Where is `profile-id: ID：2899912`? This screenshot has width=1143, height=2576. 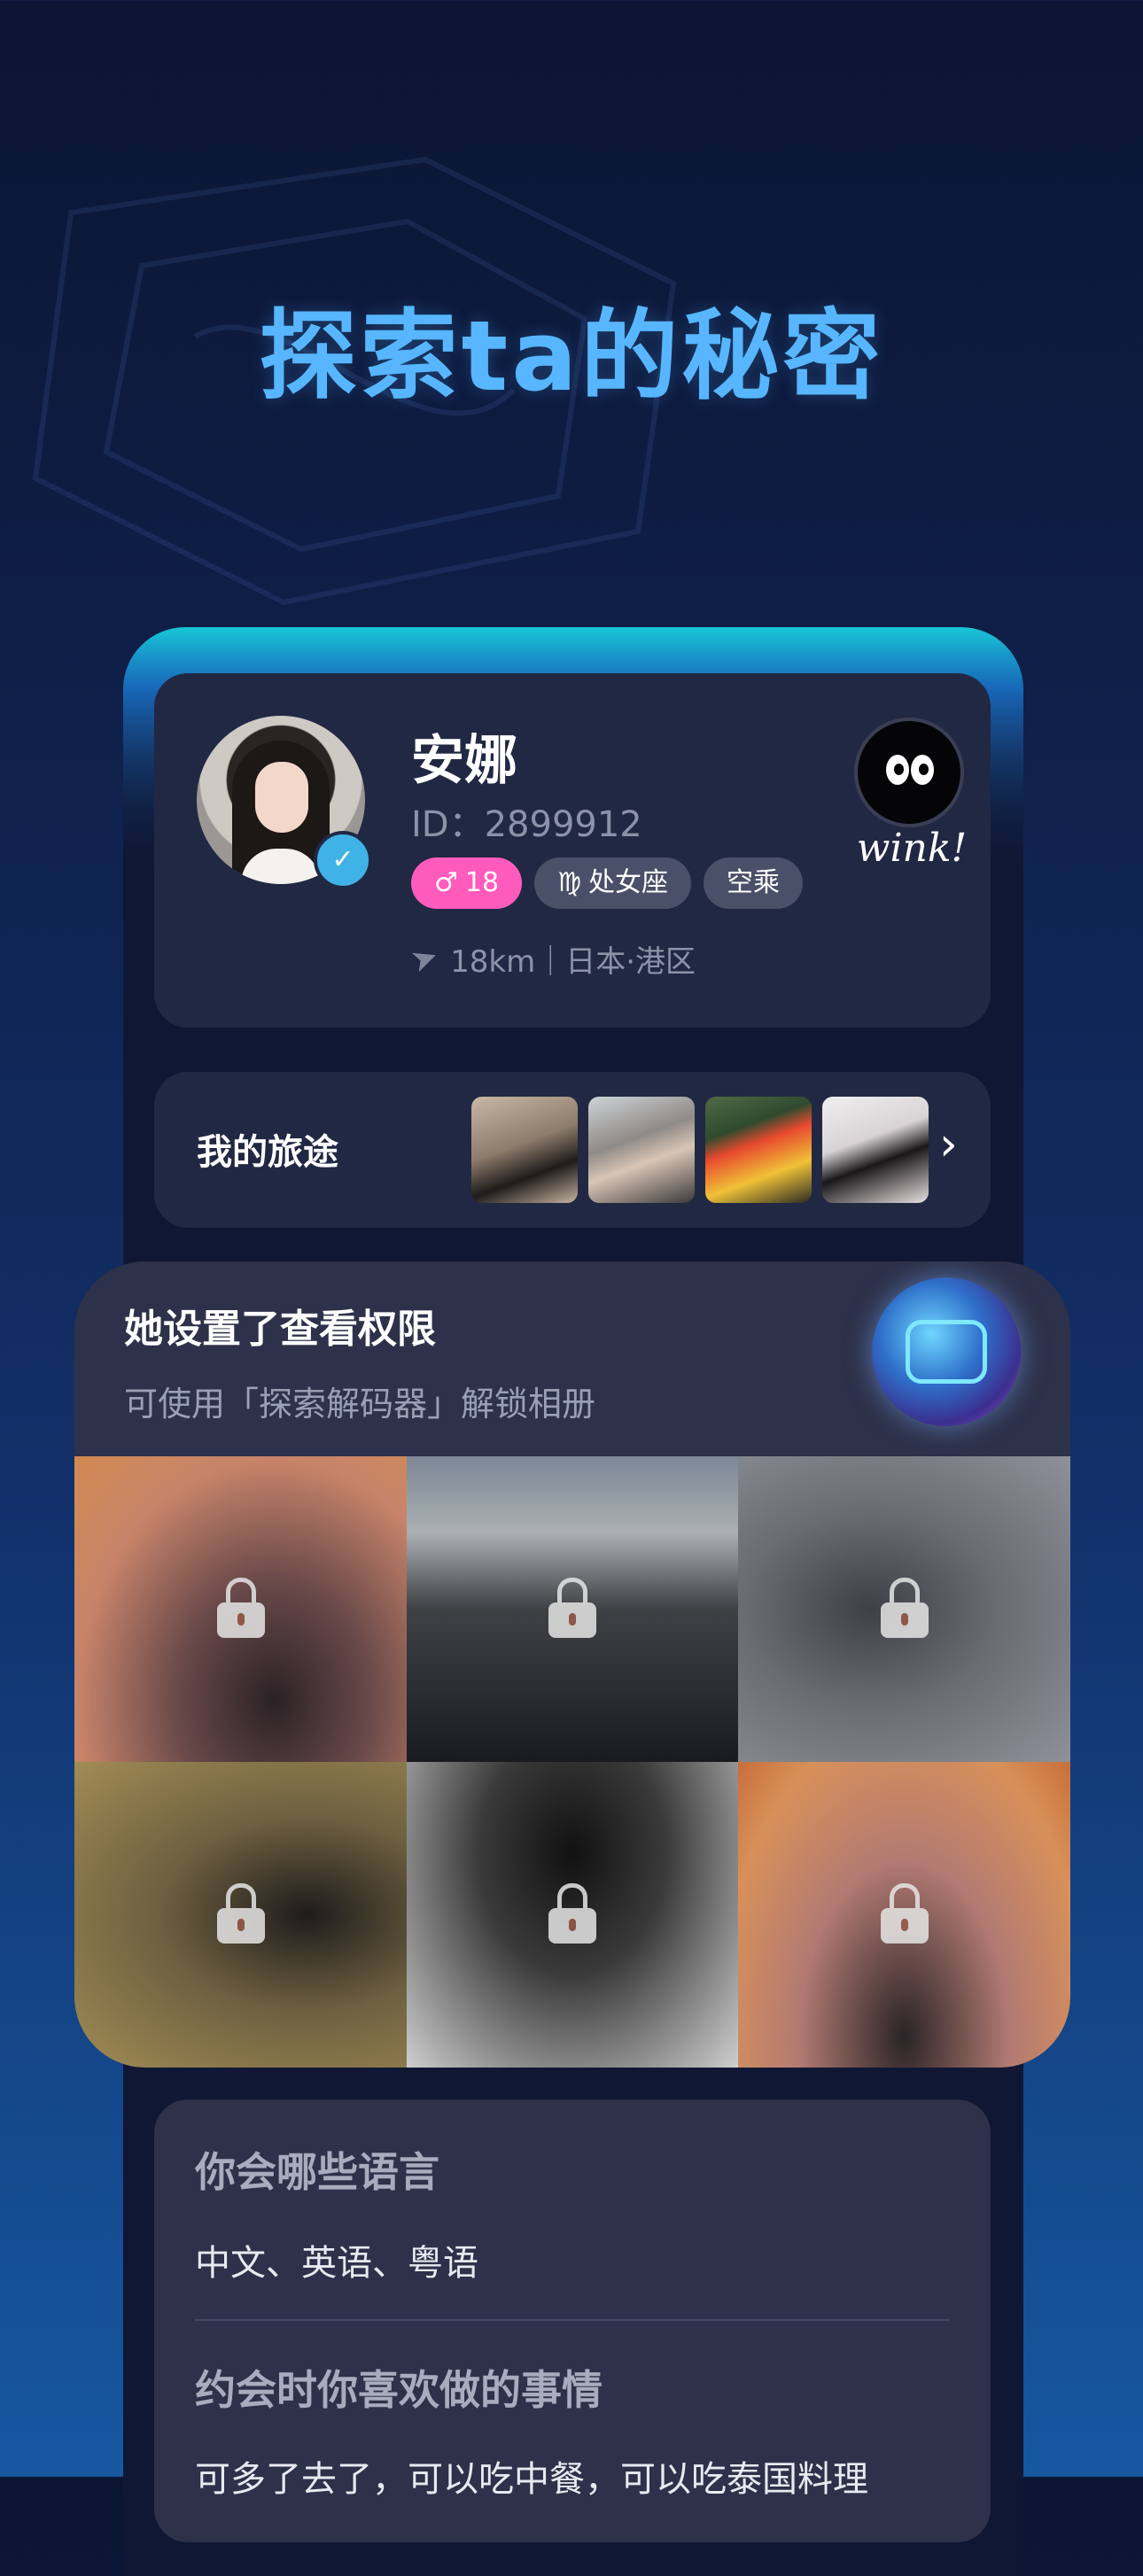 profile-id: ID：2899912 is located at coordinates (526, 824).